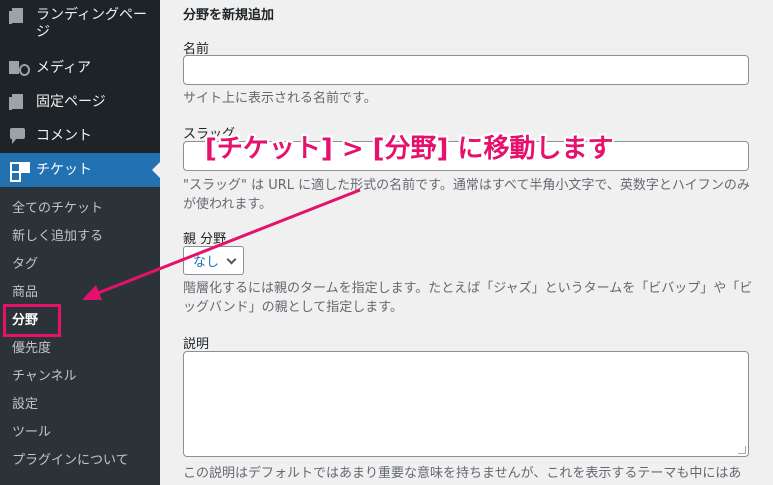 This screenshot has height=485, width=773. Describe the element at coordinates (25, 265) in the screenshot. I see `submenu-tags: タグ` at that location.